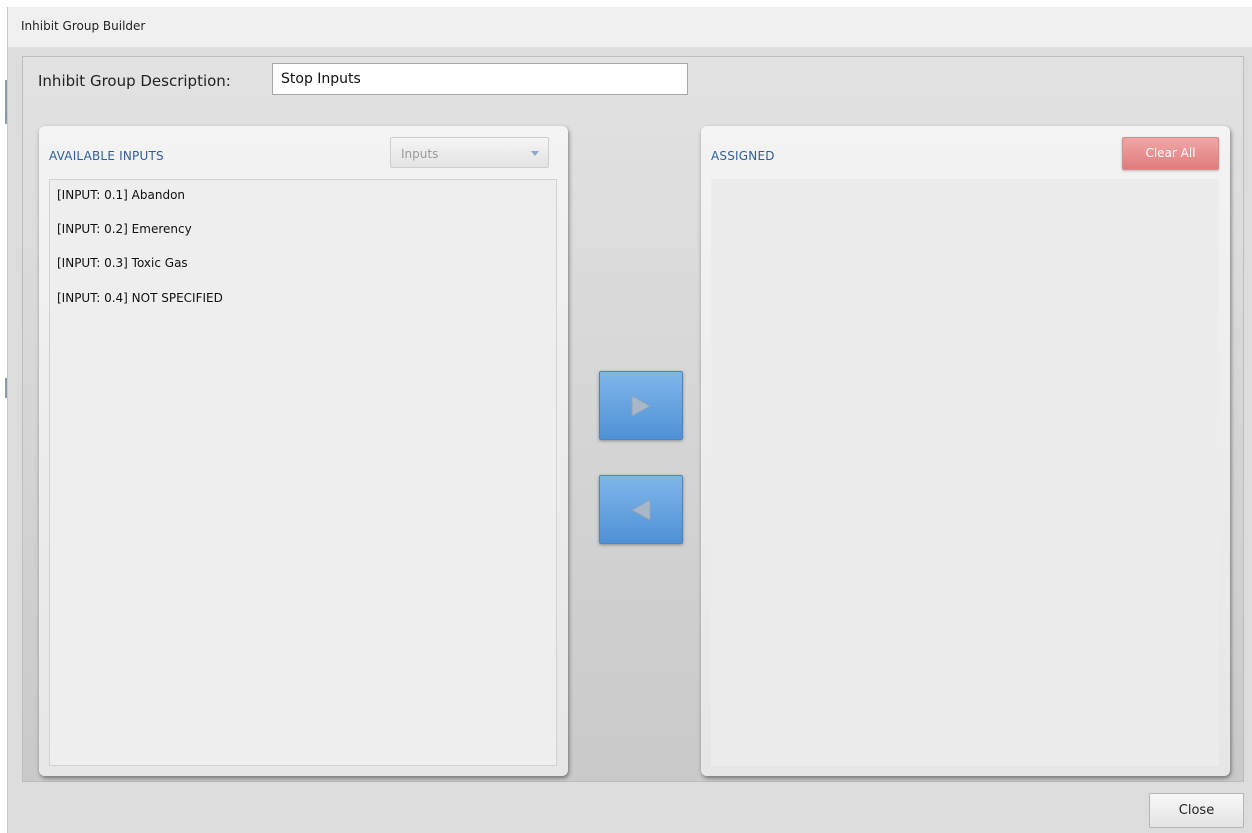 The image size is (1252, 833). Describe the element at coordinates (1196, 810) in the screenshot. I see `close-button: Close` at that location.